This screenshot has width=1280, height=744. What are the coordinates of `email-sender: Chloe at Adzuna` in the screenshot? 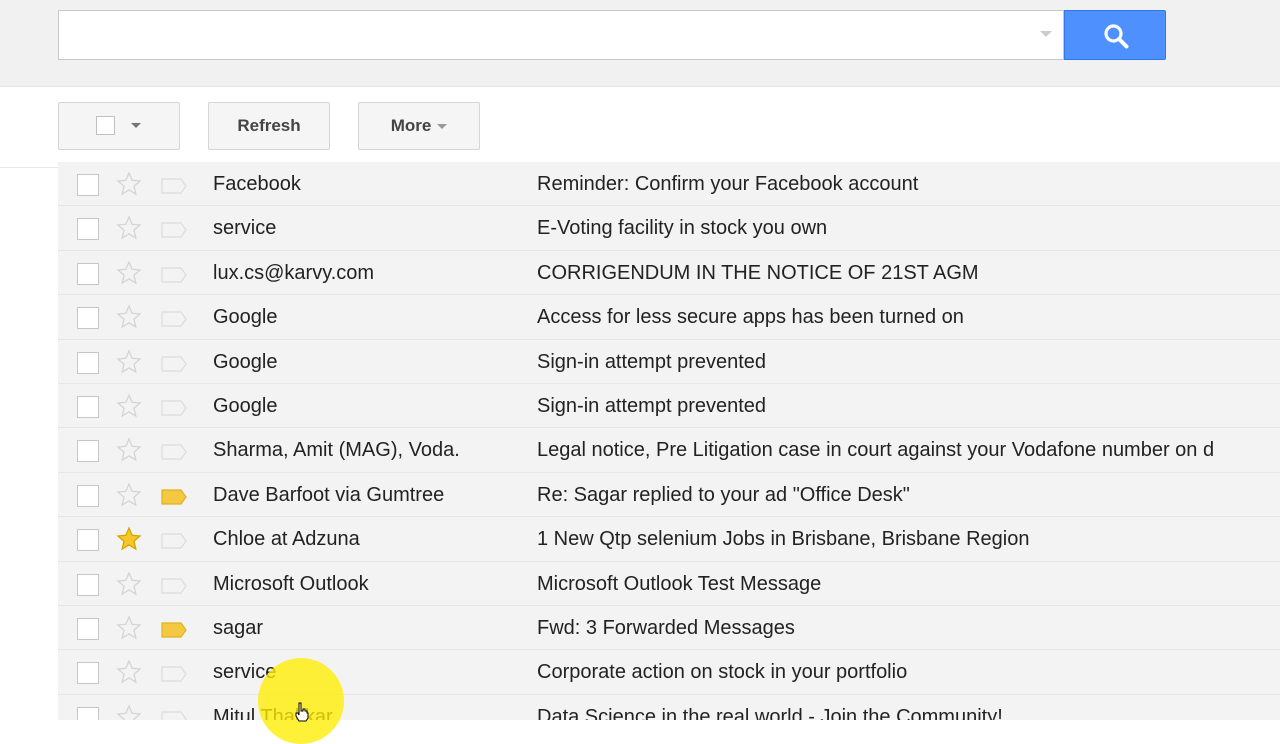 It's located at (286, 539).